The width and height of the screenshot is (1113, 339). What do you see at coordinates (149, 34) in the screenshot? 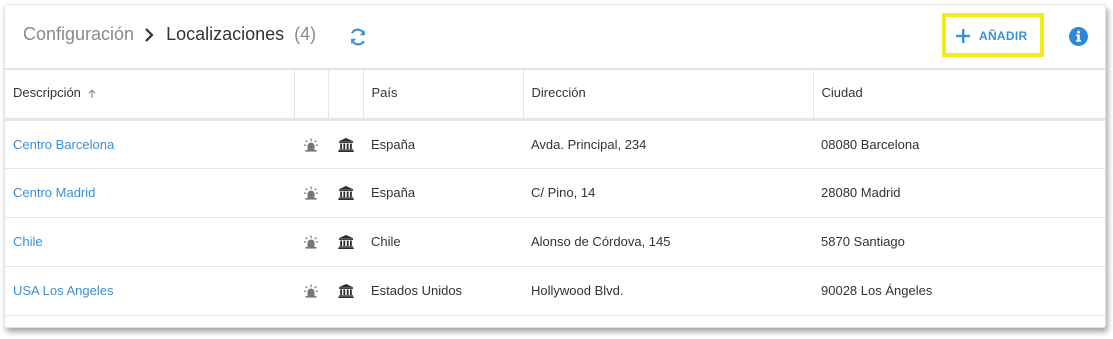
I see `chevron-right-icon` at bounding box center [149, 34].